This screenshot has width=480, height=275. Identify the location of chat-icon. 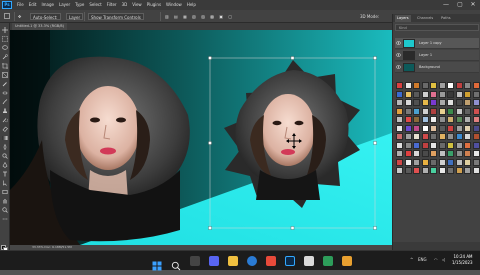
(214, 261).